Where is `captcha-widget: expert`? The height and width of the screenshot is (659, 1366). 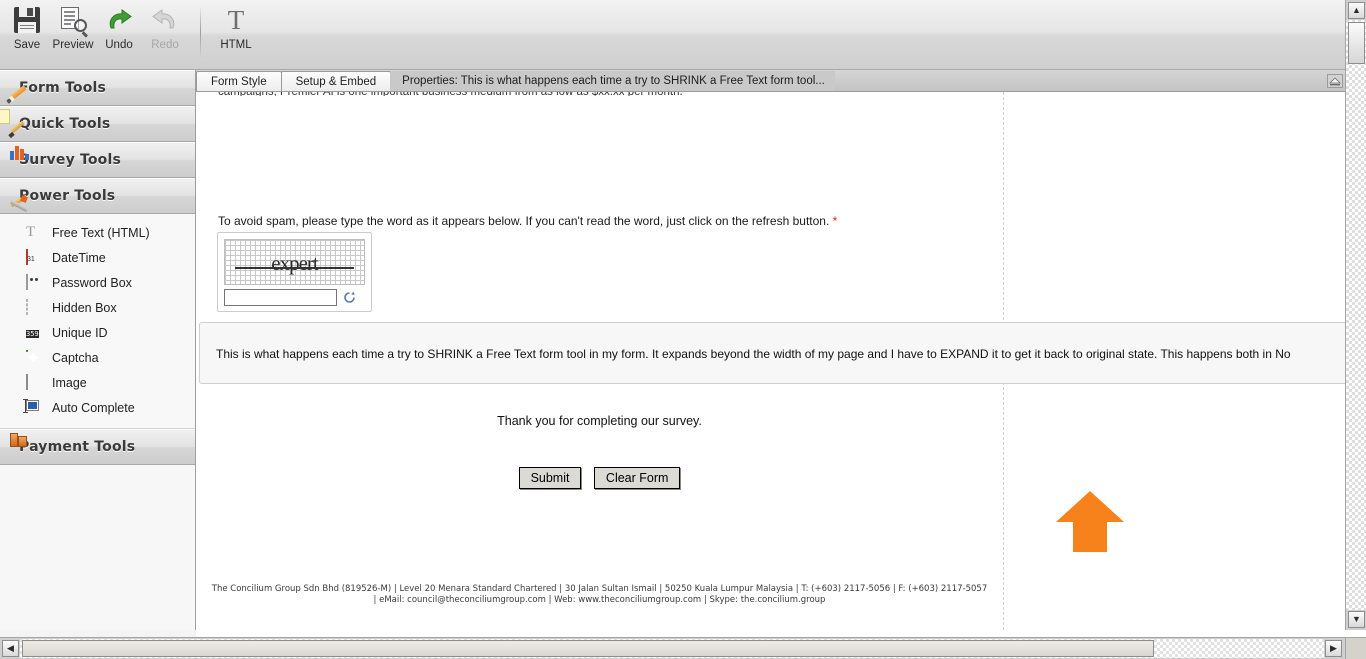 captcha-widget: expert is located at coordinates (294, 272).